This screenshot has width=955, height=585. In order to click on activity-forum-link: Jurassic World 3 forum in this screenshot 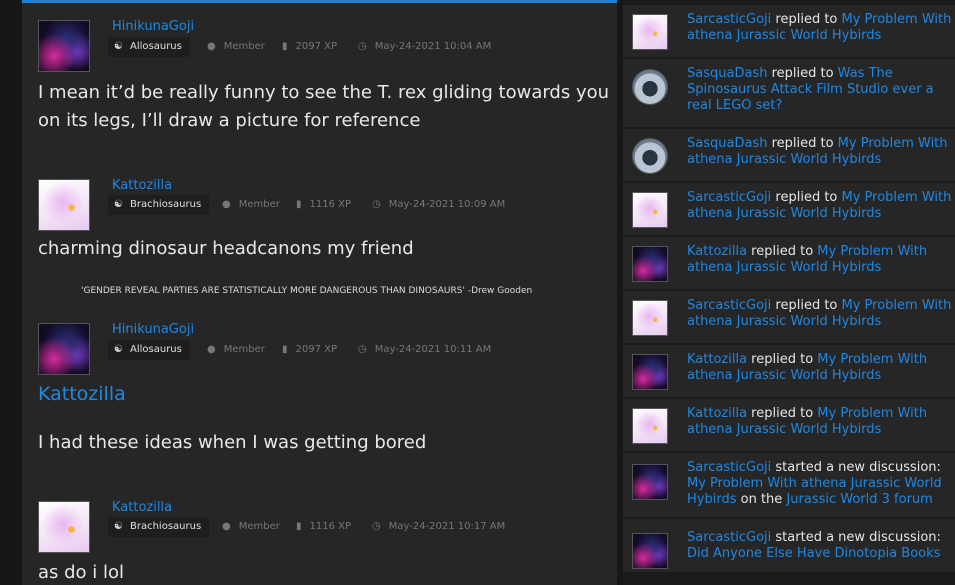, I will do `click(859, 499)`.